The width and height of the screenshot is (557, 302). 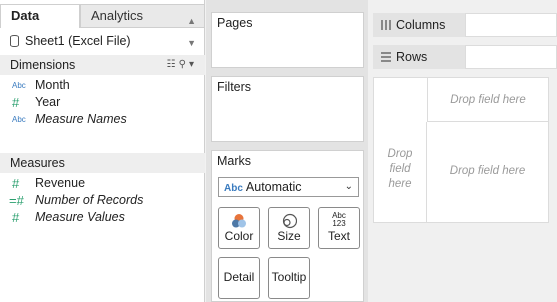 What do you see at coordinates (80, 217) in the screenshot?
I see `field-label: Measure Values` at bounding box center [80, 217].